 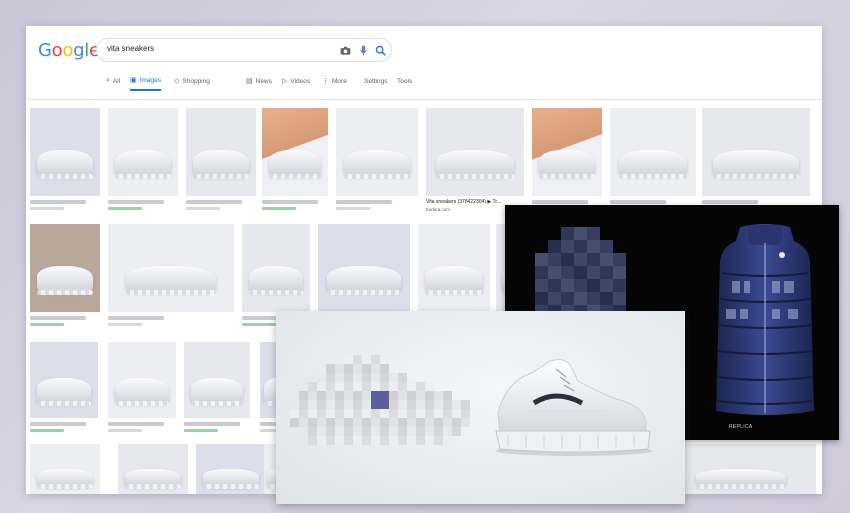 What do you see at coordinates (79, 50) in the screenshot?
I see `logo-letter: g` at bounding box center [79, 50].